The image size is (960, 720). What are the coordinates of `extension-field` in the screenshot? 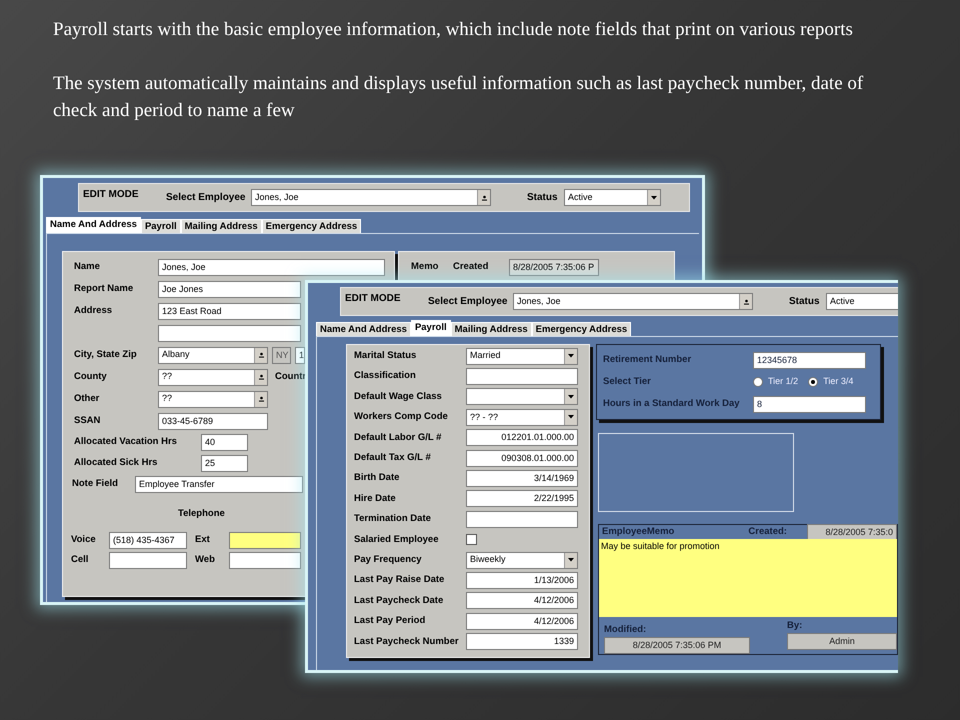 It's located at (265, 540).